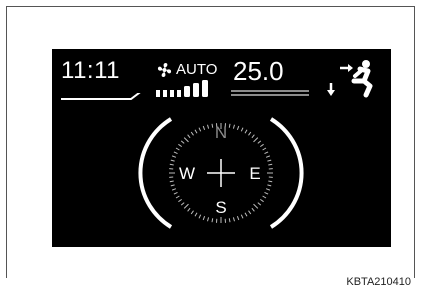  Describe the element at coordinates (101, 96) in the screenshot. I see `clock-underline` at that location.